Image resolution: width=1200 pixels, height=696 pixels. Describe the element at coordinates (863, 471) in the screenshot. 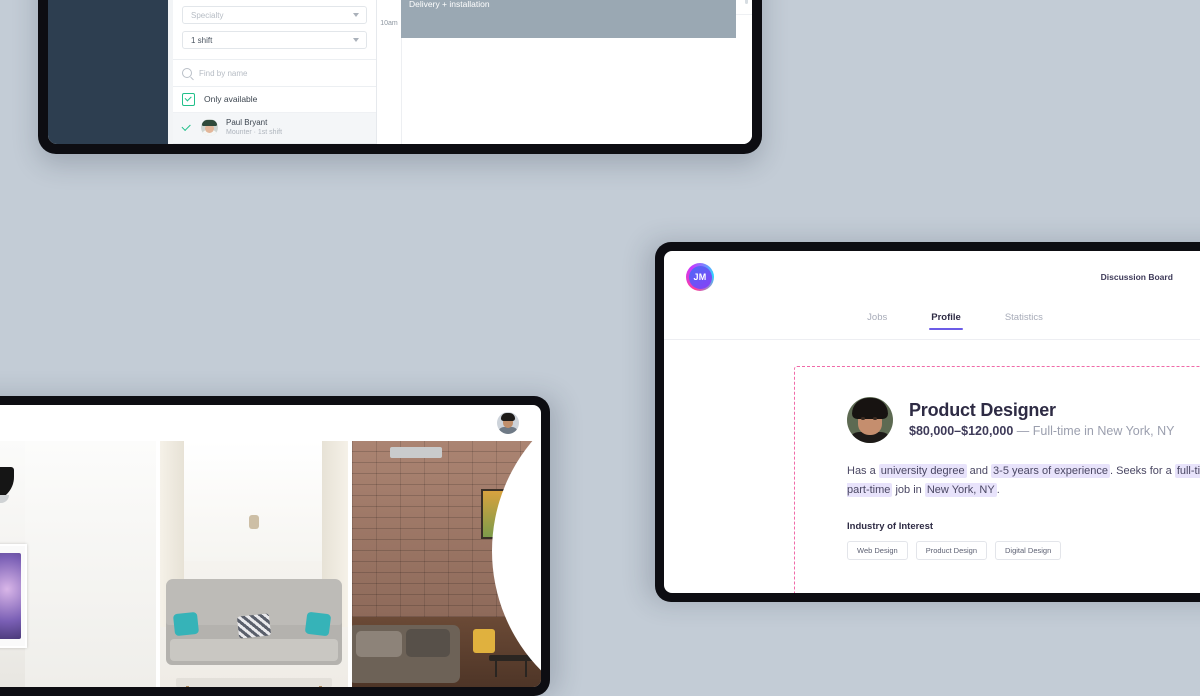

I see `description-text-0: Has a` at that location.